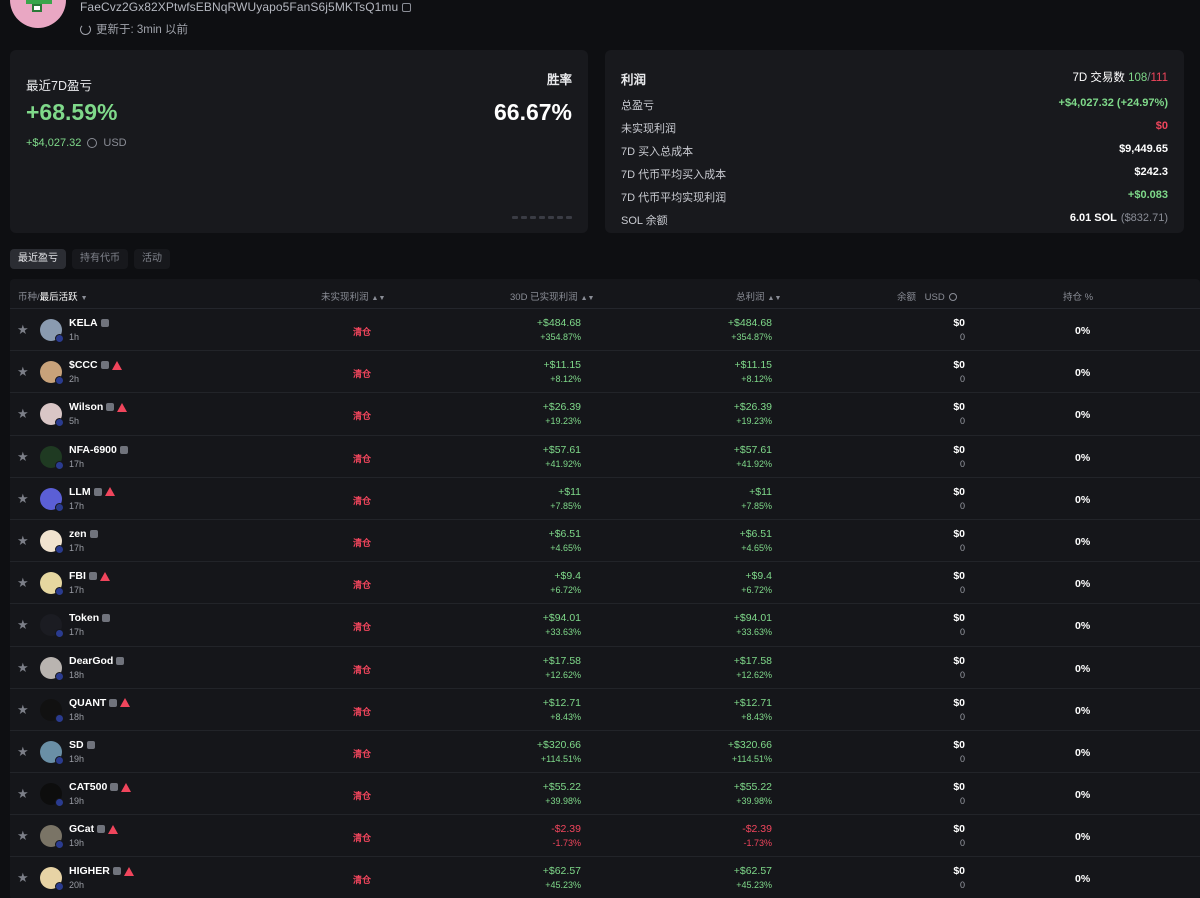 The width and height of the screenshot is (1200, 898). I want to click on col-balance: 余额 USD, so click(927, 296).